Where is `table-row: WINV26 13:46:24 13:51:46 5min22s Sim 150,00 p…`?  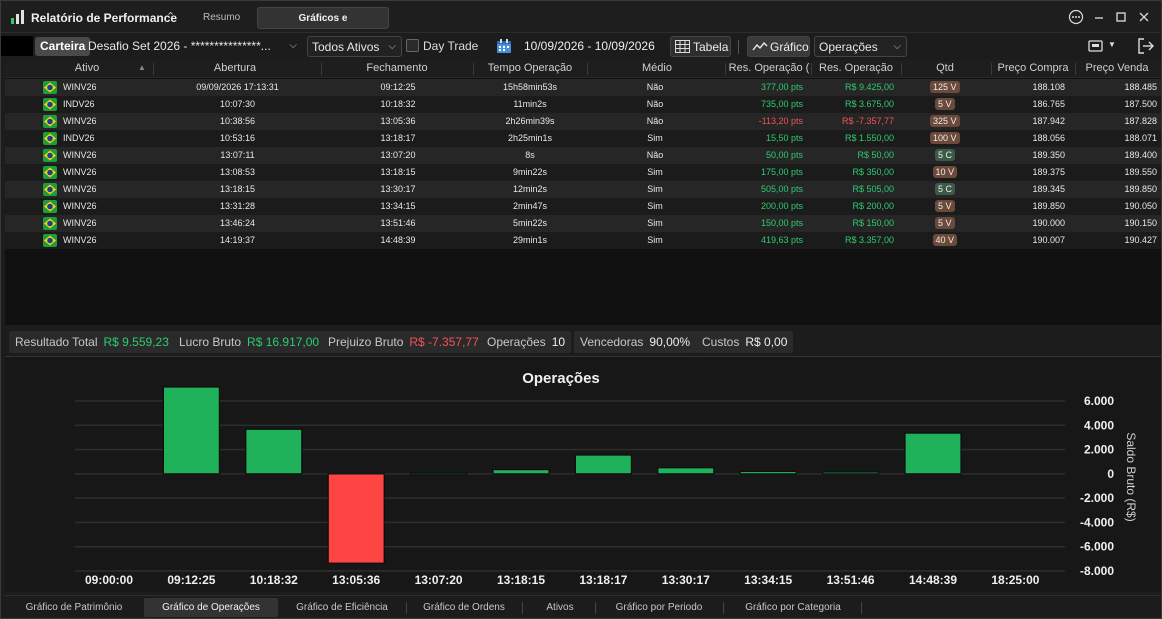 table-row: WINV26 13:46:24 13:51:46 5min22s Sim 150,00 p… is located at coordinates (583, 223).